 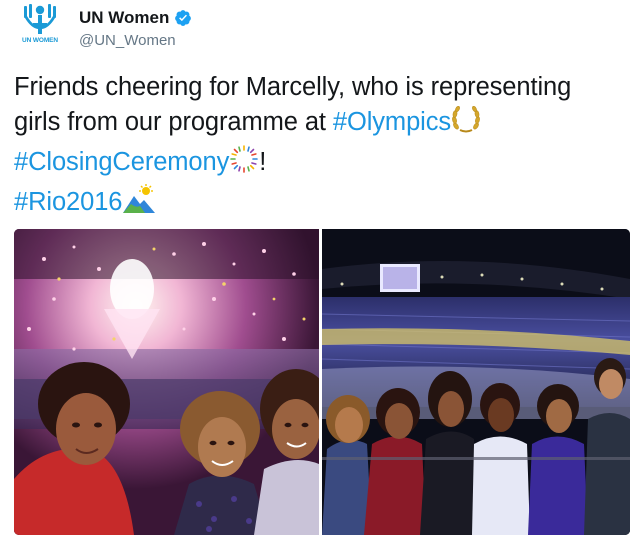 What do you see at coordinates (124, 18) in the screenshot?
I see `display-name: UN Women` at bounding box center [124, 18].